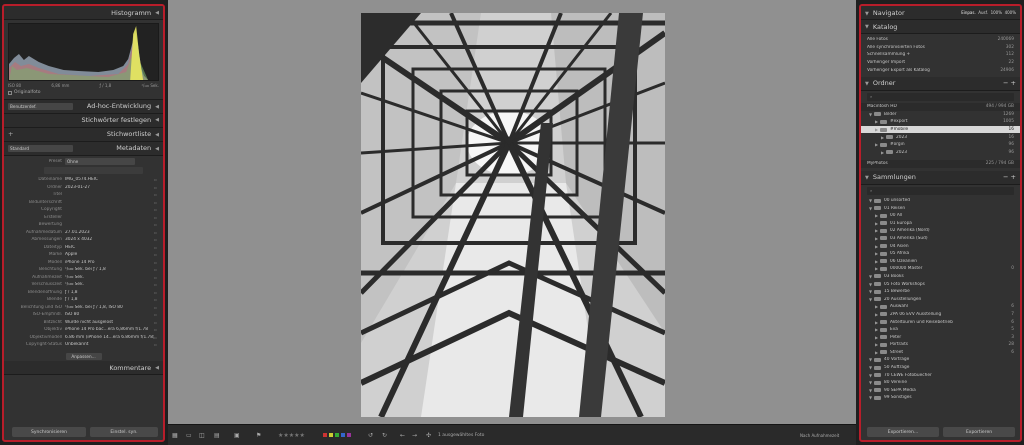 The image size is (1024, 445). Describe the element at coordinates (940, 145) in the screenshot. I see `tree-row: ▶ #orgin 96` at that location.